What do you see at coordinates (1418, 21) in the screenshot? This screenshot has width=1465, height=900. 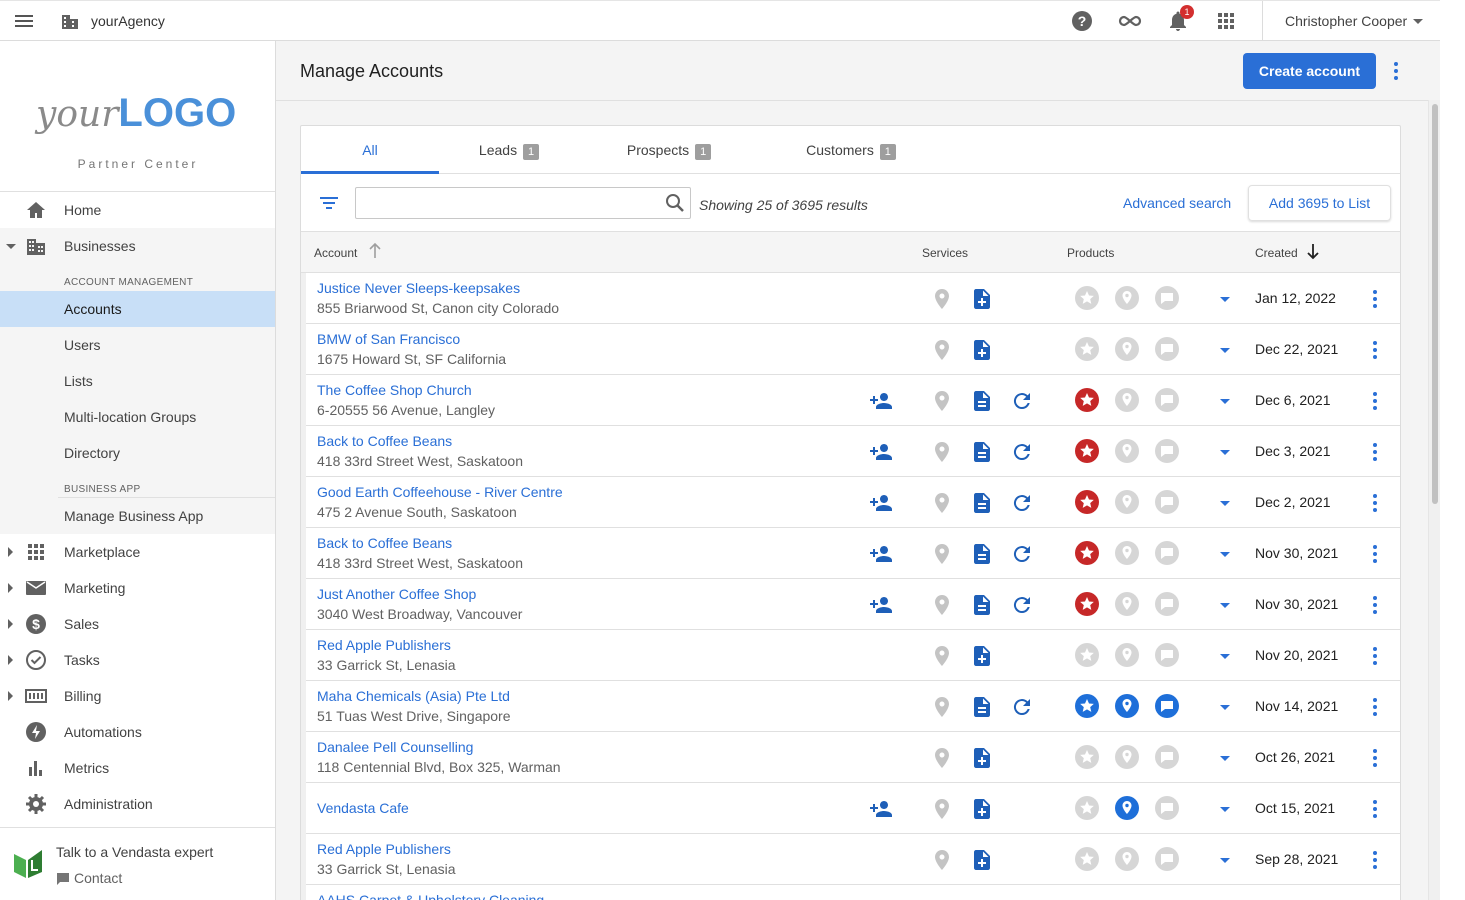 I see `chevron-down-icon` at bounding box center [1418, 21].